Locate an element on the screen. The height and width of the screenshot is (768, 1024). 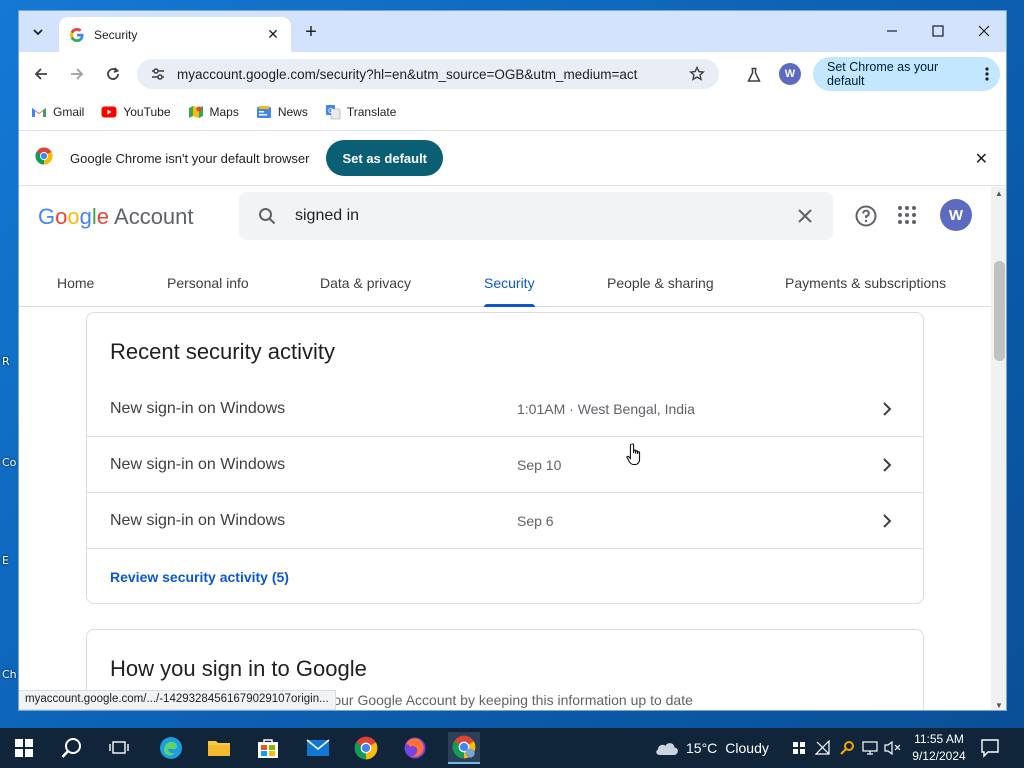
tab-personal-info: Personal info is located at coordinates (208, 283).